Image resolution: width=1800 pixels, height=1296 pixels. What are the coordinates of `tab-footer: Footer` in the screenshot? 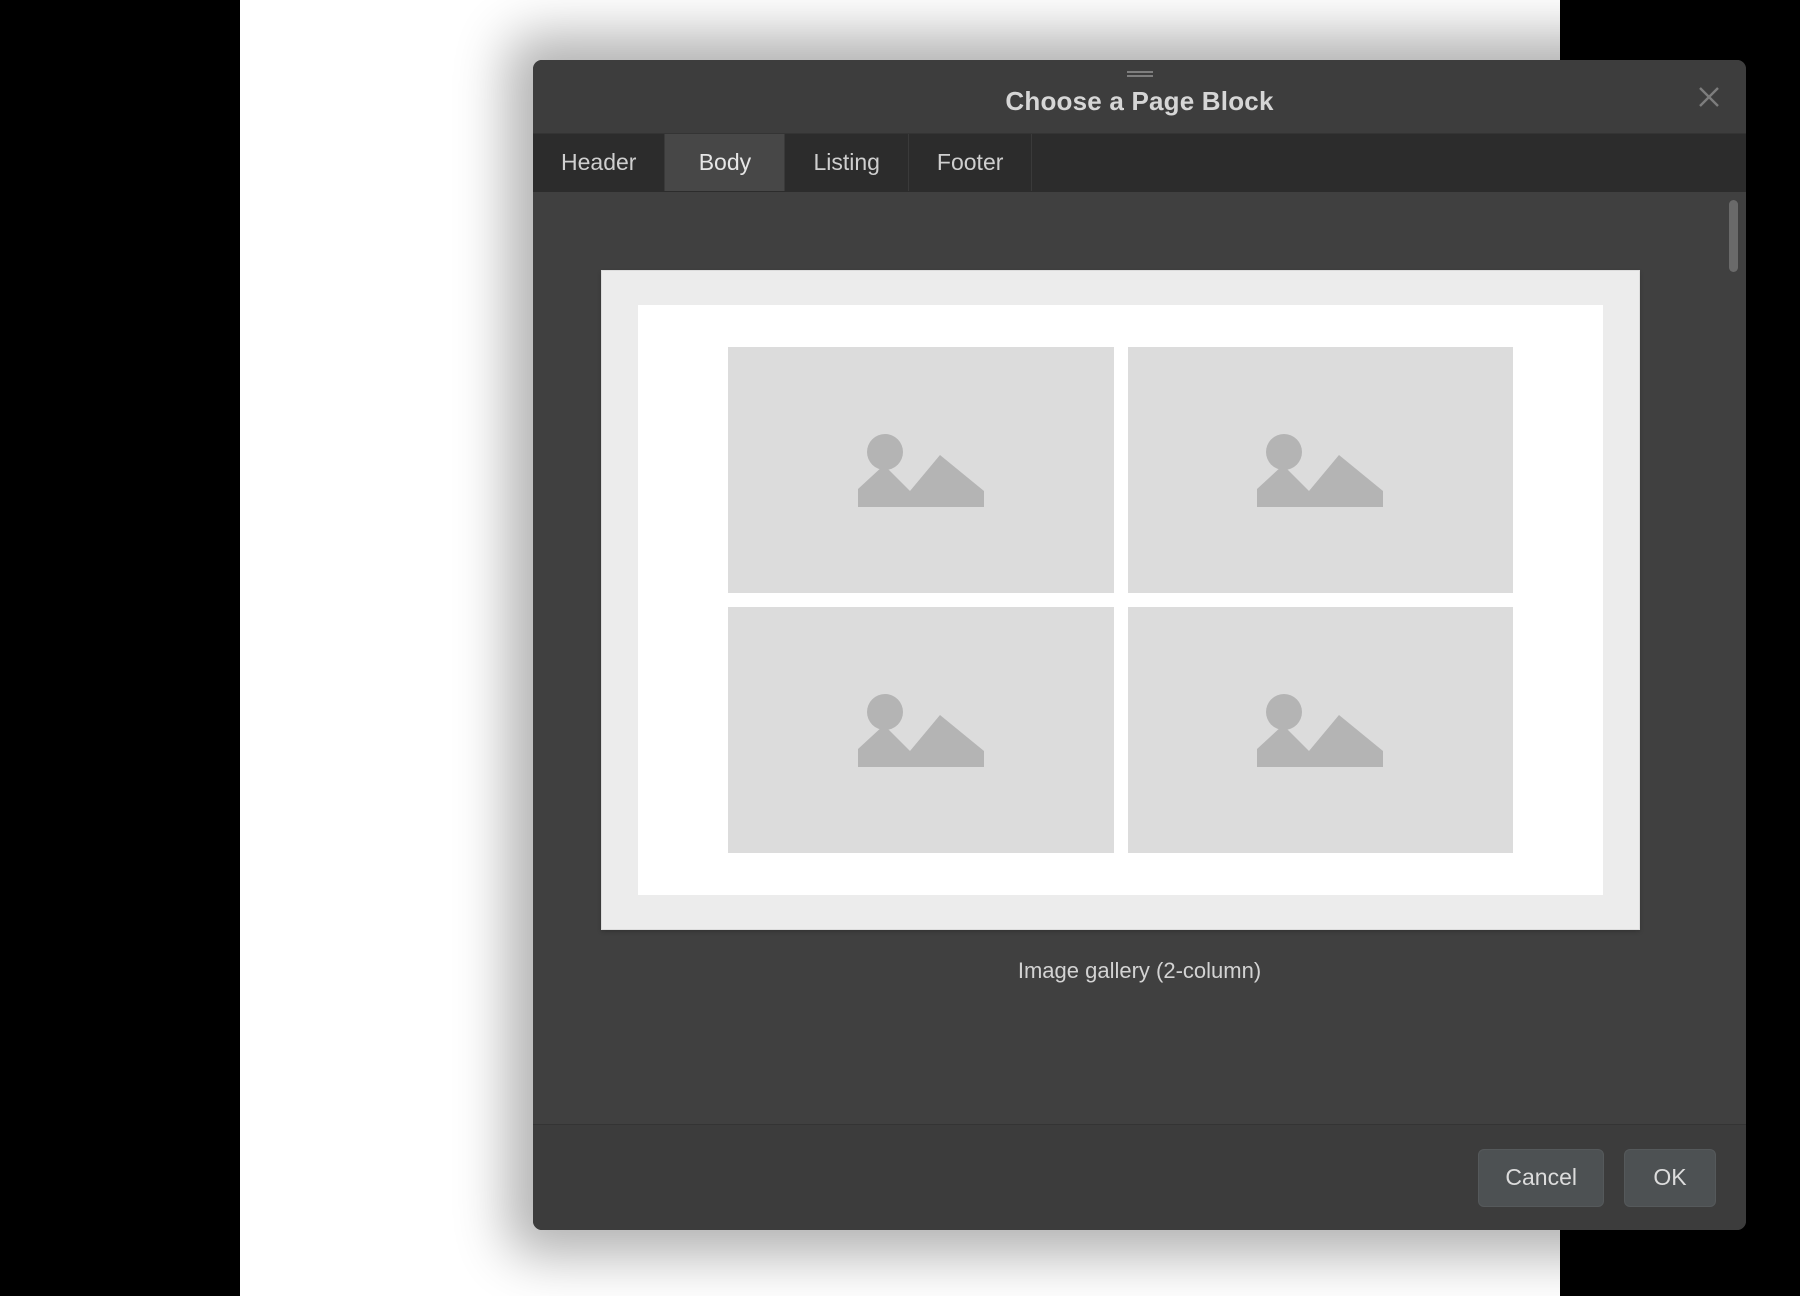 It's located at (970, 162).